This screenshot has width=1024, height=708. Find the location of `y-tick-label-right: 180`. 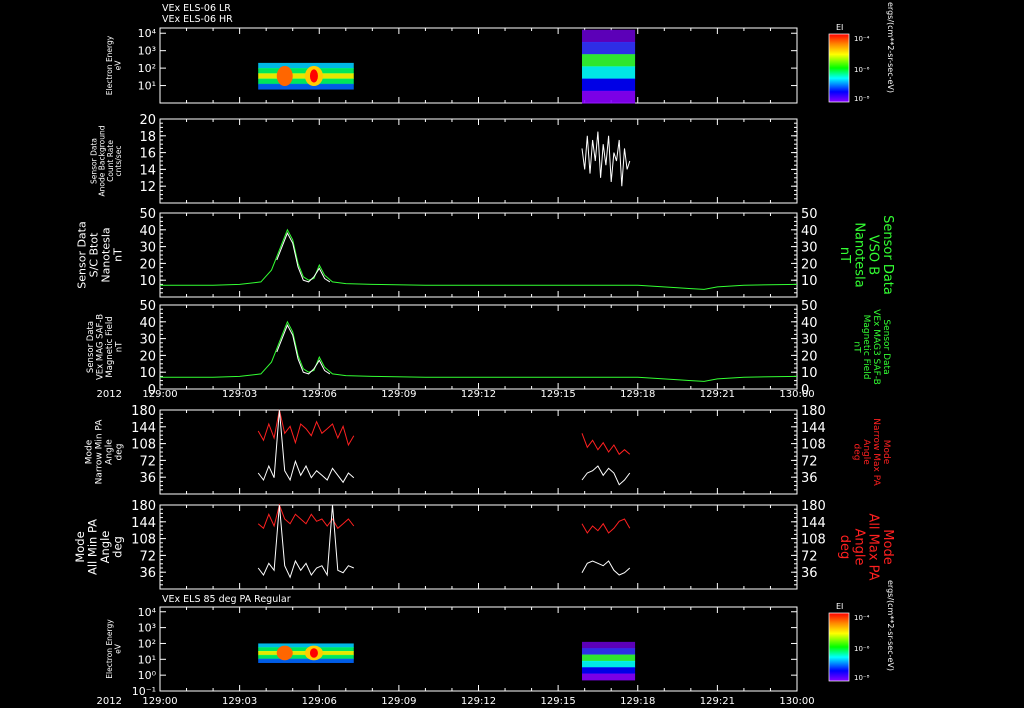

y-tick-label-right: 180 is located at coordinates (813, 506).